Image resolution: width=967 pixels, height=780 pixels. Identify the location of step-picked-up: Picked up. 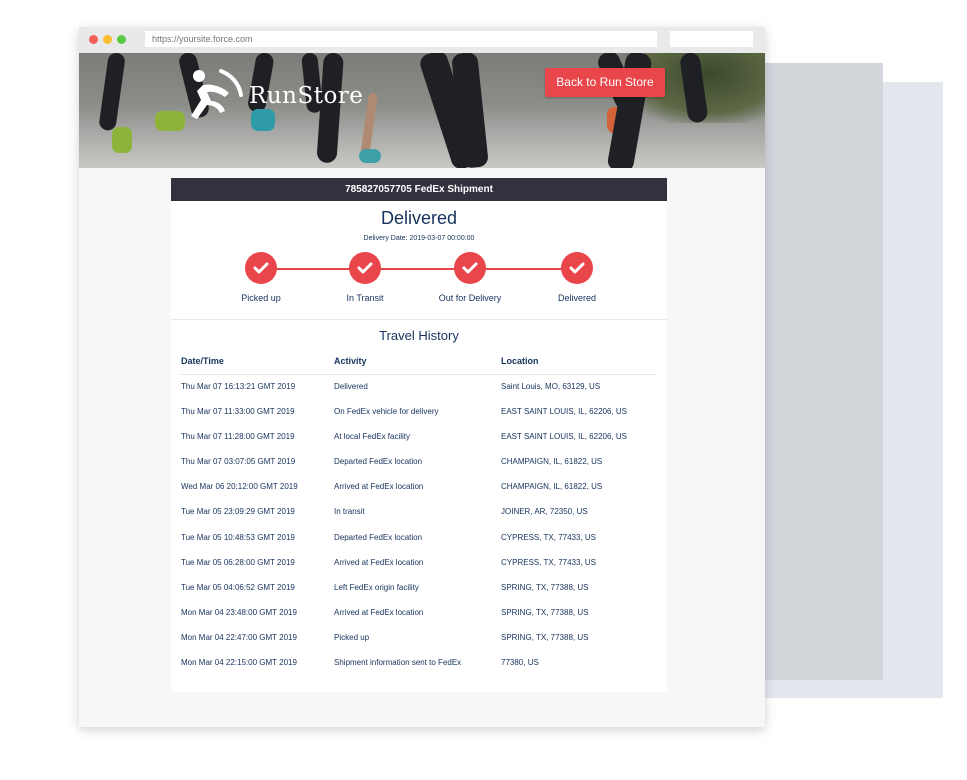
(261, 277).